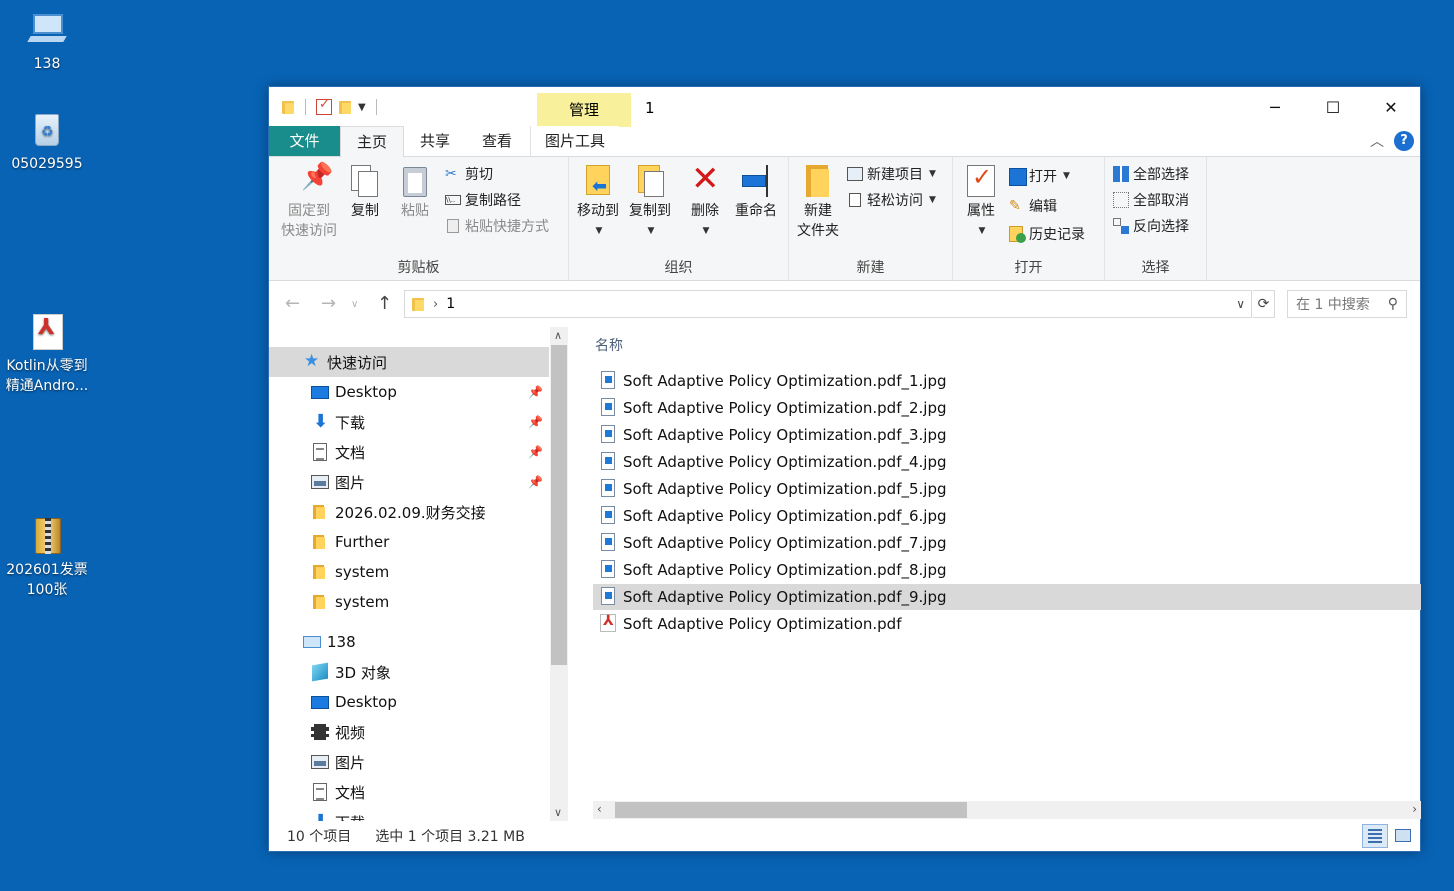 The image size is (1454, 891). I want to click on collapse-ribbon-icon: ︿, so click(1377, 141).